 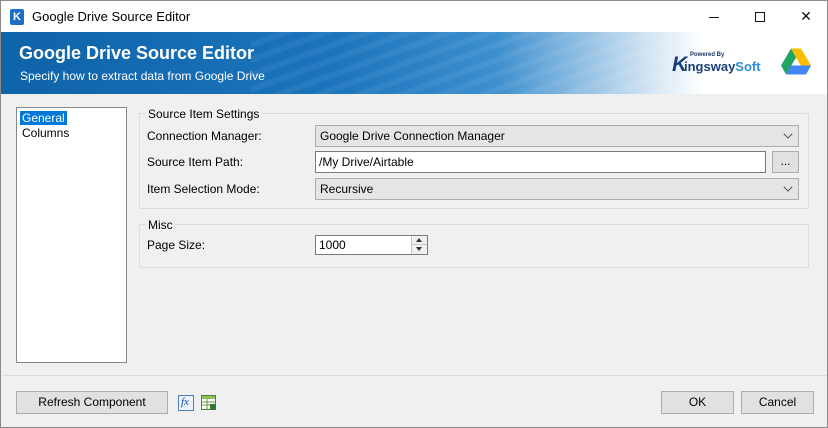 What do you see at coordinates (461, 63) in the screenshot?
I see `banner-decoration` at bounding box center [461, 63].